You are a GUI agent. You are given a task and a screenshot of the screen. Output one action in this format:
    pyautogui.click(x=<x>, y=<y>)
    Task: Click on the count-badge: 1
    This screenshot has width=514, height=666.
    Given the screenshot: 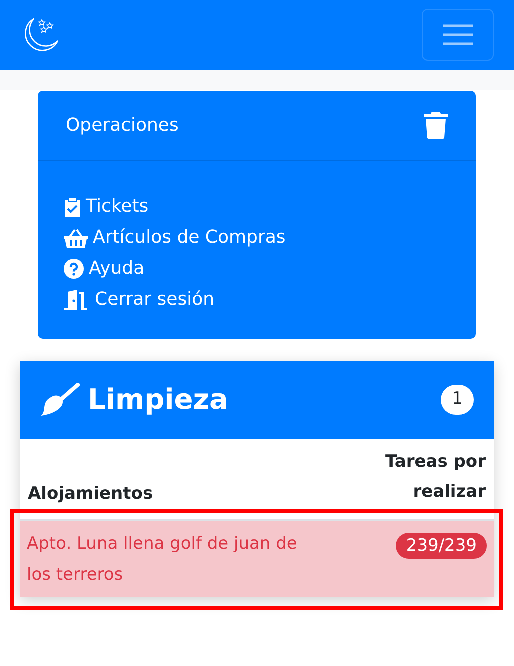 What is the action you would take?
    pyautogui.click(x=457, y=400)
    